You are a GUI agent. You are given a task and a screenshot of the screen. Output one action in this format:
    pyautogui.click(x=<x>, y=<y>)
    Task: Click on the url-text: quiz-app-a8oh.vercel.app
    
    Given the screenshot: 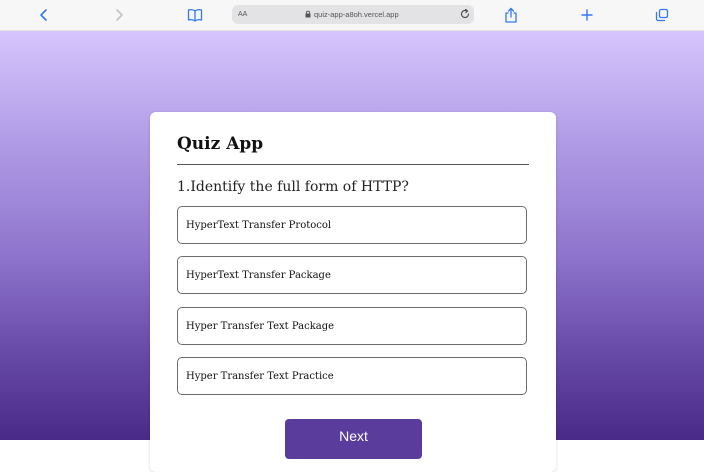 What is the action you would take?
    pyautogui.click(x=356, y=14)
    